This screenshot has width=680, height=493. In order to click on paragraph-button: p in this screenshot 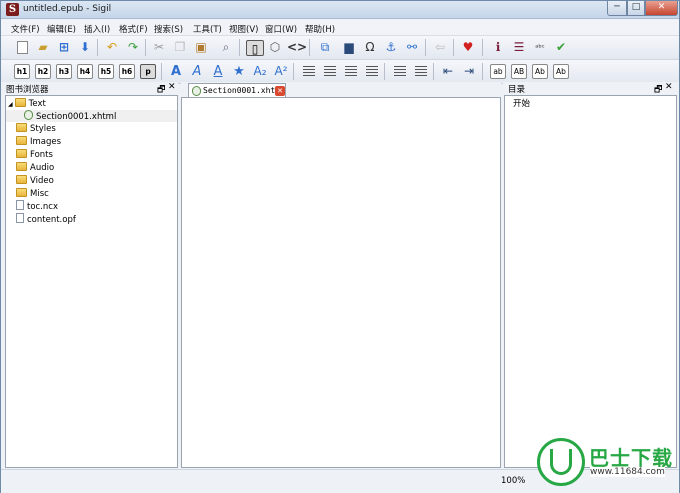, I will do `click(148, 71)`.